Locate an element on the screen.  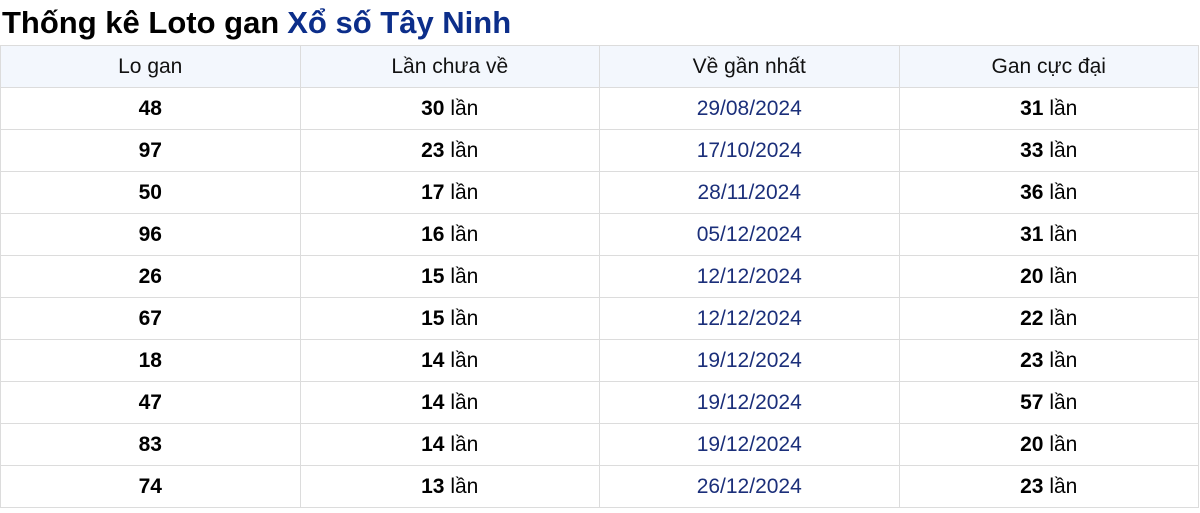
chua-ve-count: 13 is located at coordinates (433, 486).